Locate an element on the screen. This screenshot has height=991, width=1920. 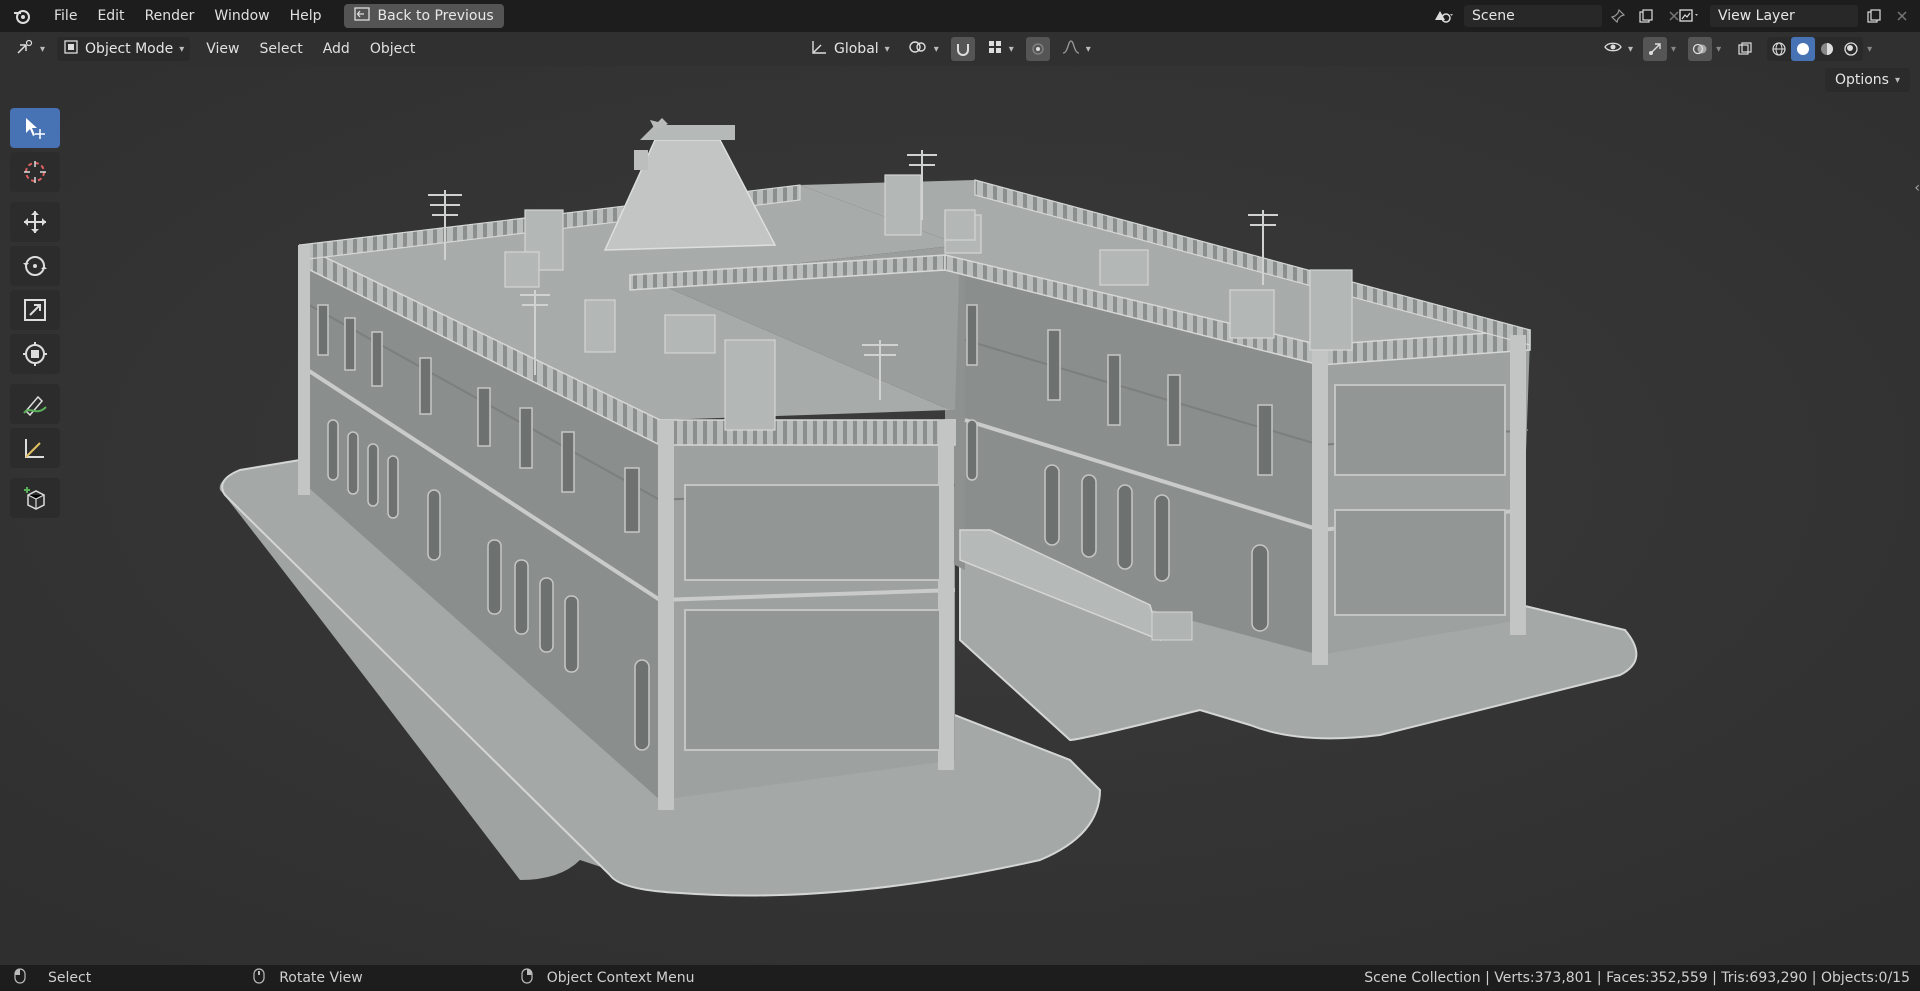
annotate-tool-icon is located at coordinates (35, 404).